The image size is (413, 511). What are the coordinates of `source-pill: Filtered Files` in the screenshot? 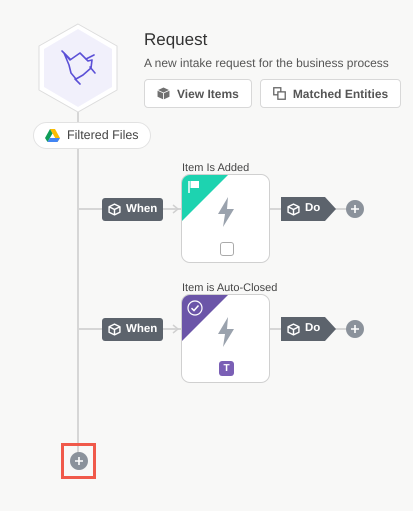 It's located at (92, 135).